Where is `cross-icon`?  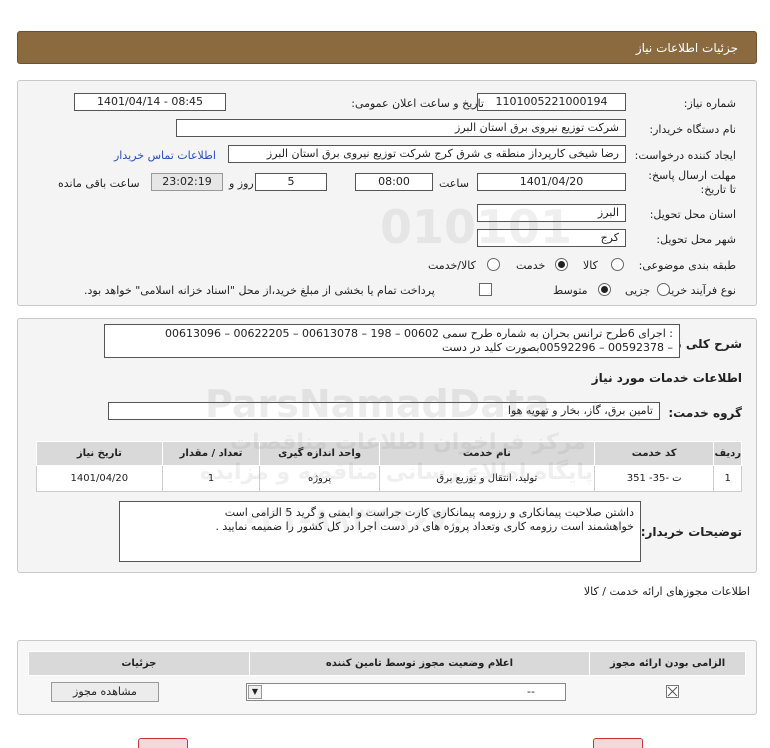 cross-icon is located at coordinates (672, 691).